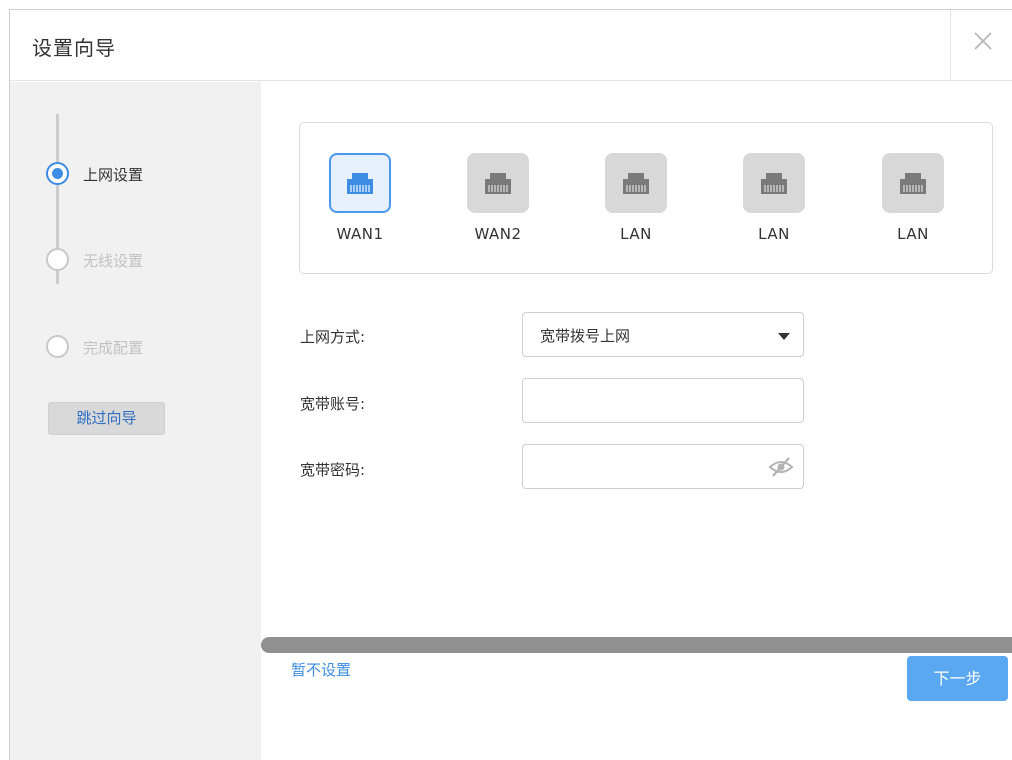 This screenshot has height=760, width=1012. Describe the element at coordinates (74, 48) in the screenshot. I see `dialog-title: 设置向导` at that location.